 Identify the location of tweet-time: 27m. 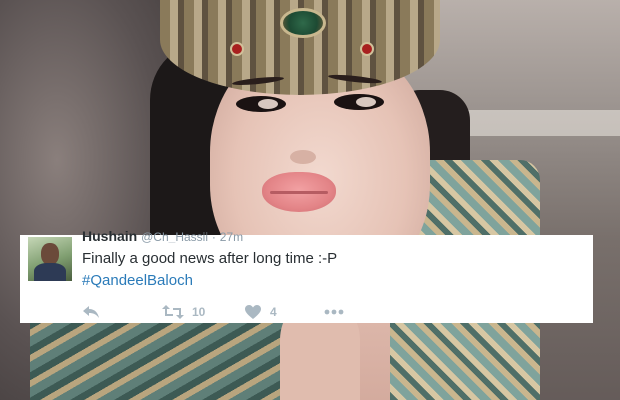
(231, 236).